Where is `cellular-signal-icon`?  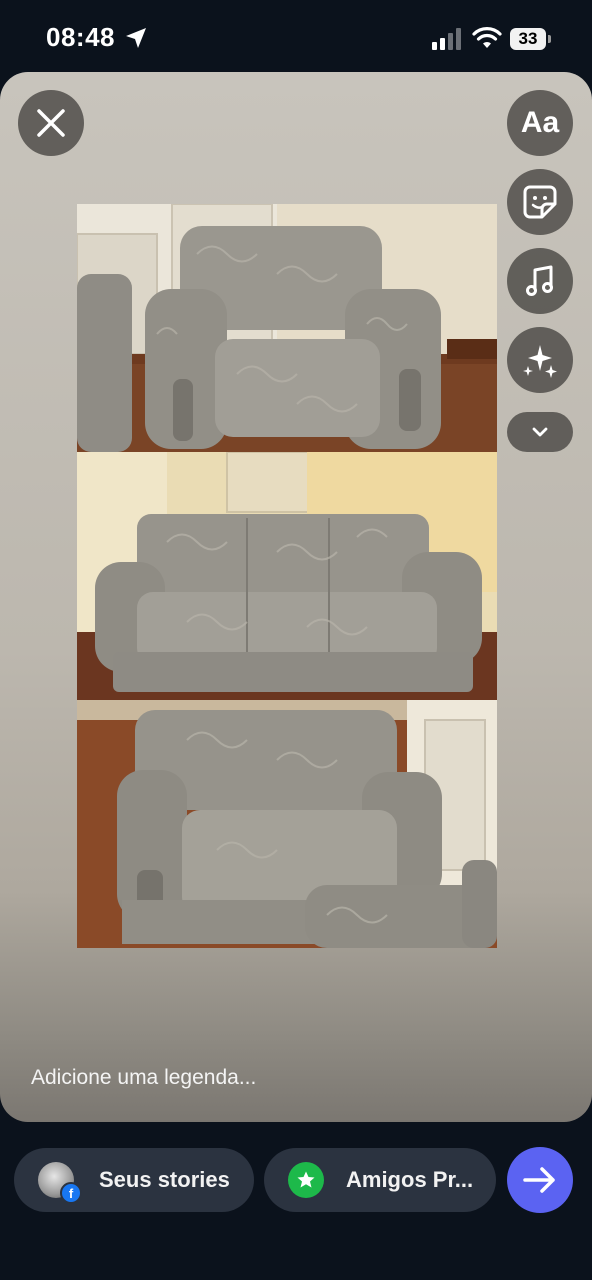
cellular-signal-icon is located at coordinates (446, 39).